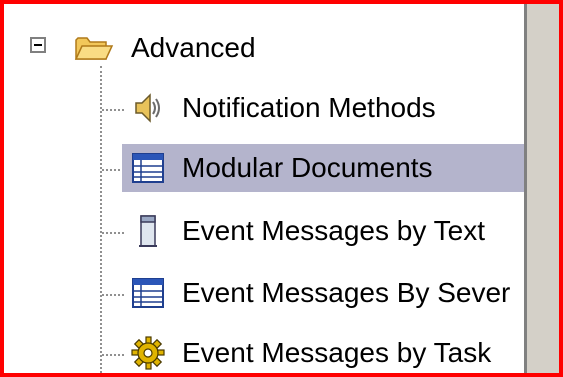  I want to click on collapse-toggle, so click(38, 45).